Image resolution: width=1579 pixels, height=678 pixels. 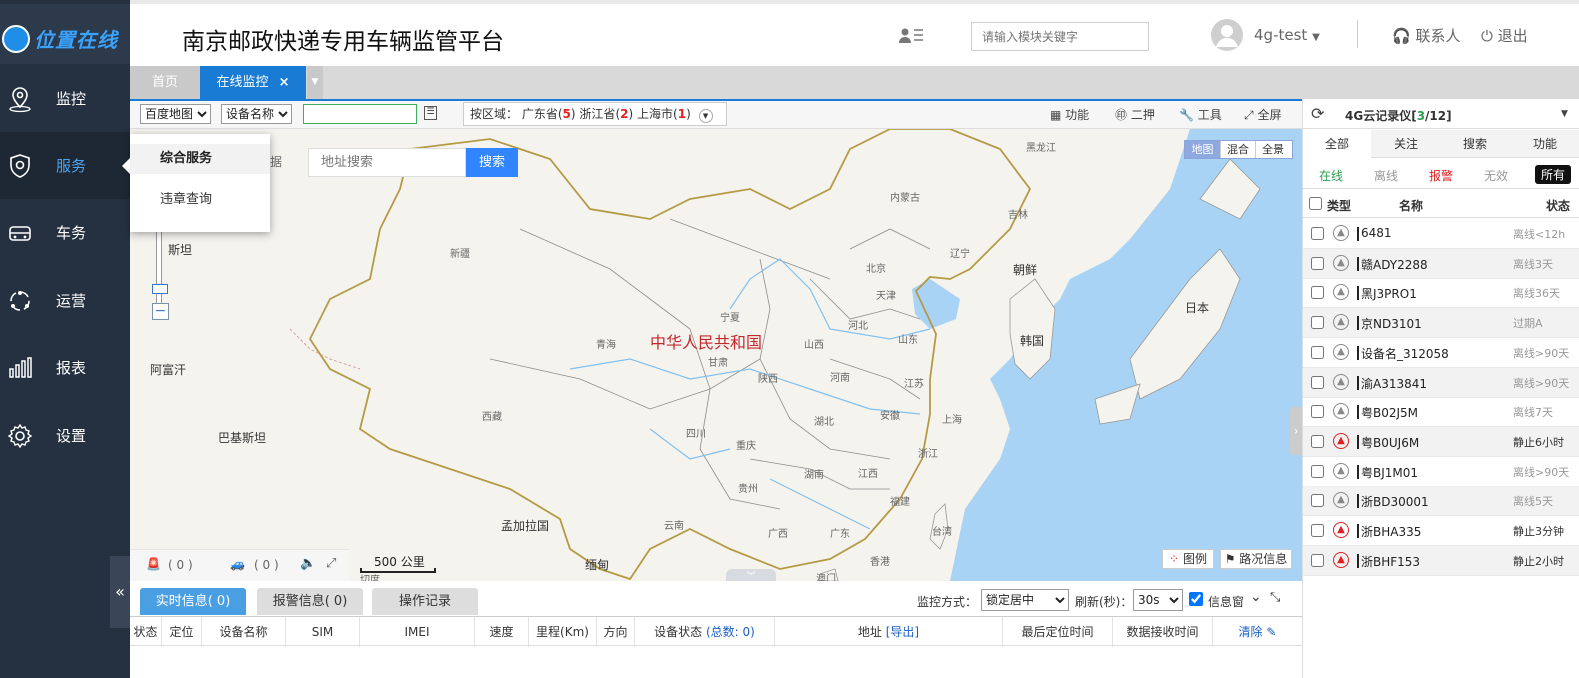 I want to click on filter-online: 在线, so click(x=1331, y=175).